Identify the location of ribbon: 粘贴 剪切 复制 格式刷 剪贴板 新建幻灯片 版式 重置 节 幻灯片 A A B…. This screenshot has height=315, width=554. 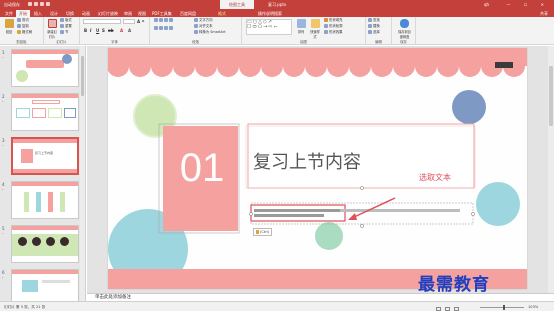
(277, 31).